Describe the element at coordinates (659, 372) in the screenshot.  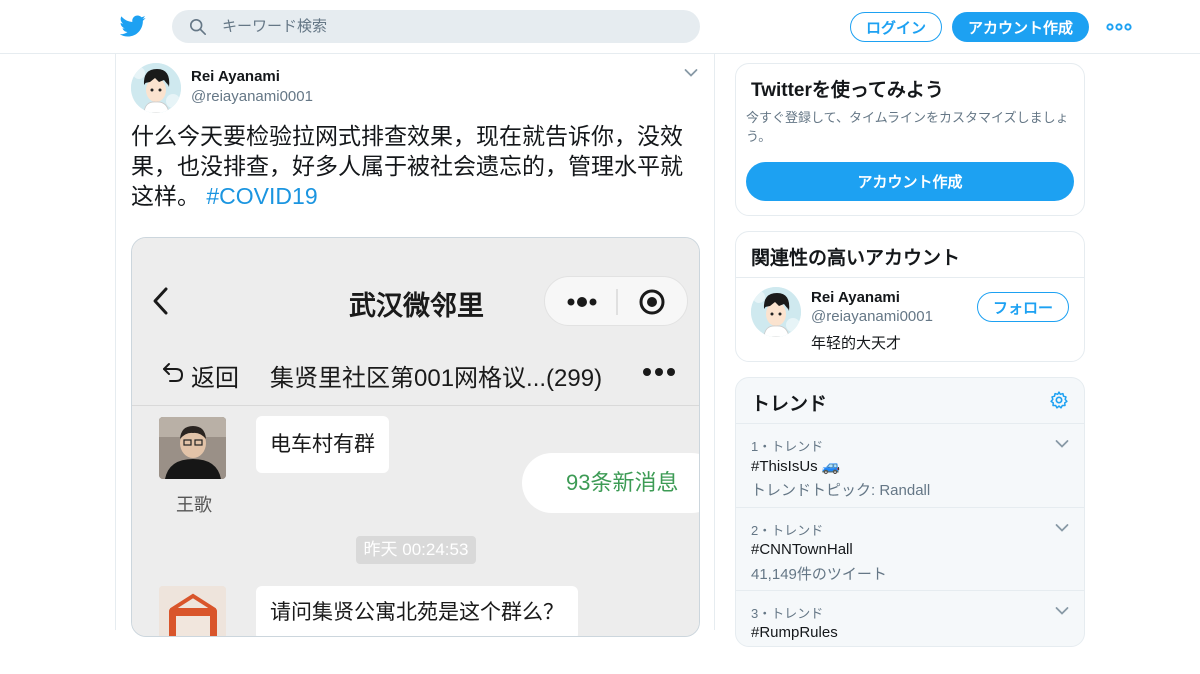
I see `ellipsis-icon` at that location.